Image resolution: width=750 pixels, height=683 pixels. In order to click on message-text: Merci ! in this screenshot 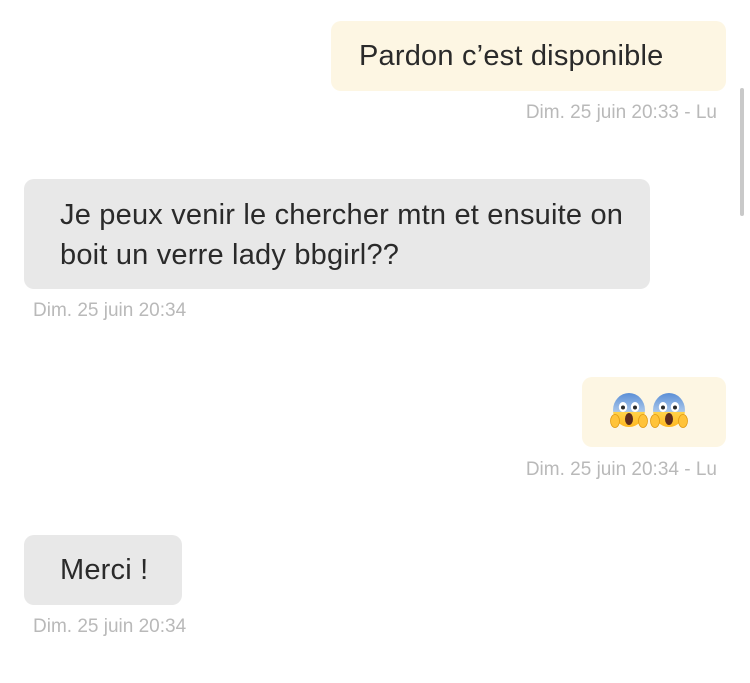, I will do `click(104, 570)`.